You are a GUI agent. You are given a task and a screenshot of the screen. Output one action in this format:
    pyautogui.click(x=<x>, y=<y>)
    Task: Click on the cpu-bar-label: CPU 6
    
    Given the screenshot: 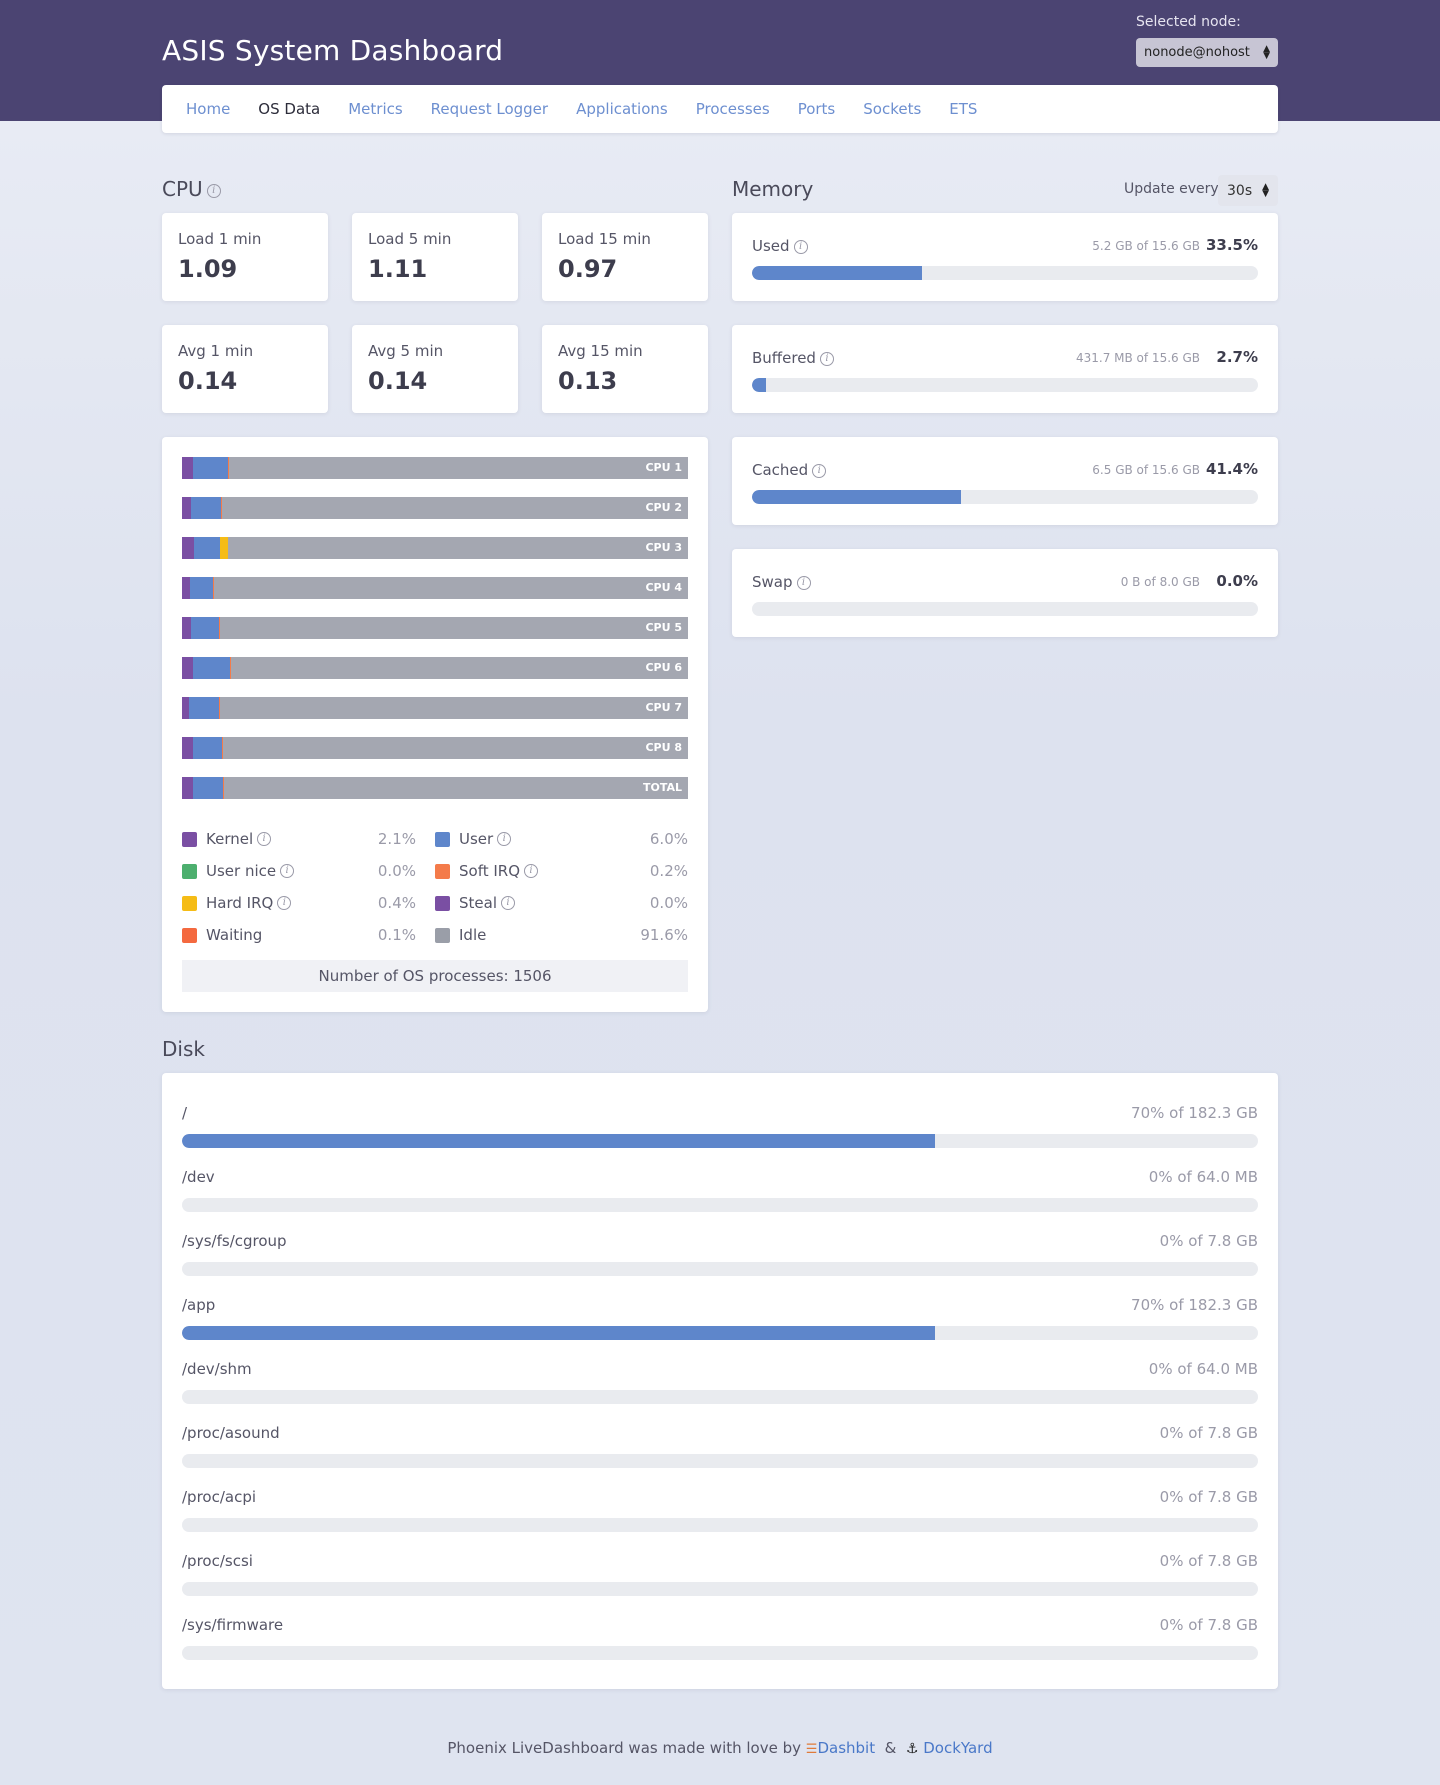 What is the action you would take?
    pyautogui.click(x=663, y=667)
    